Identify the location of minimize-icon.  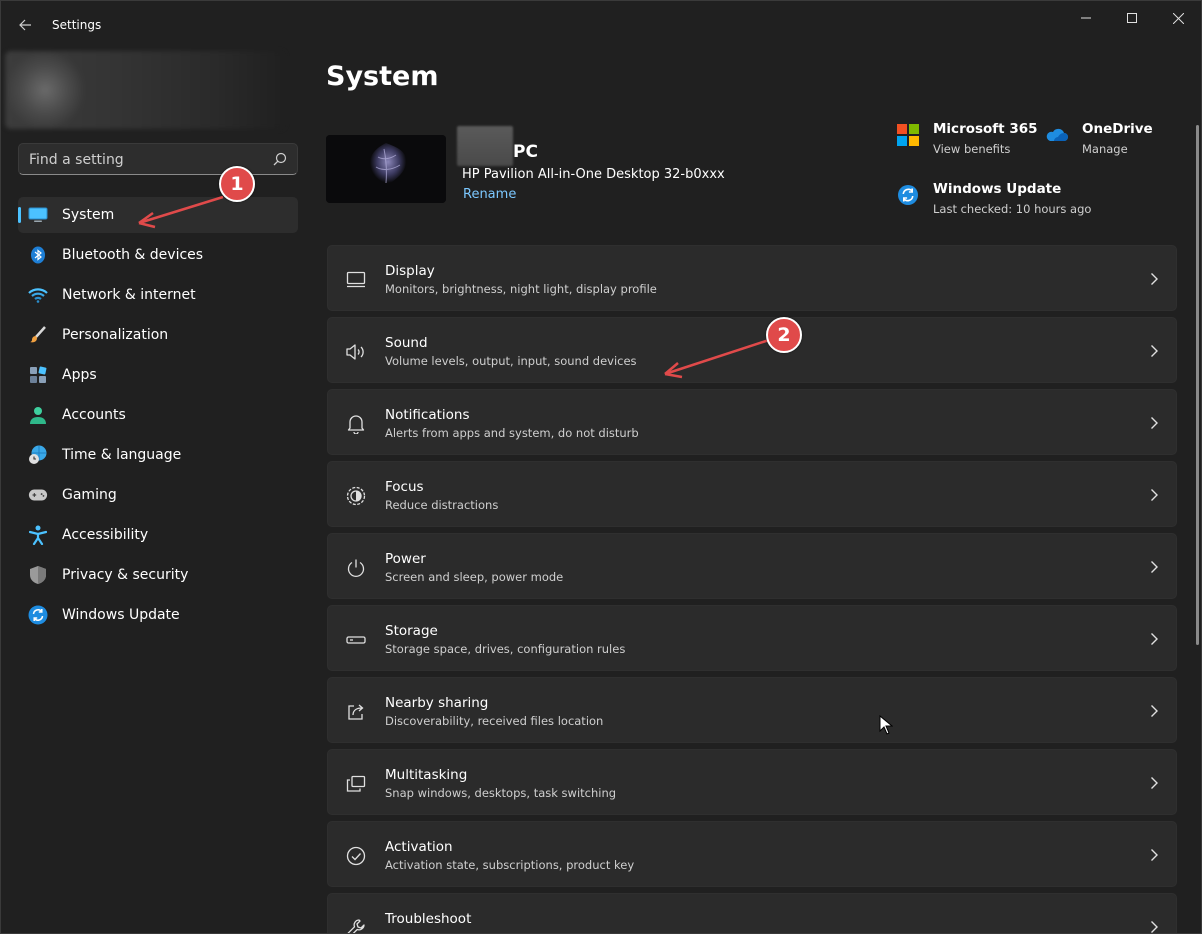
(1086, 18).